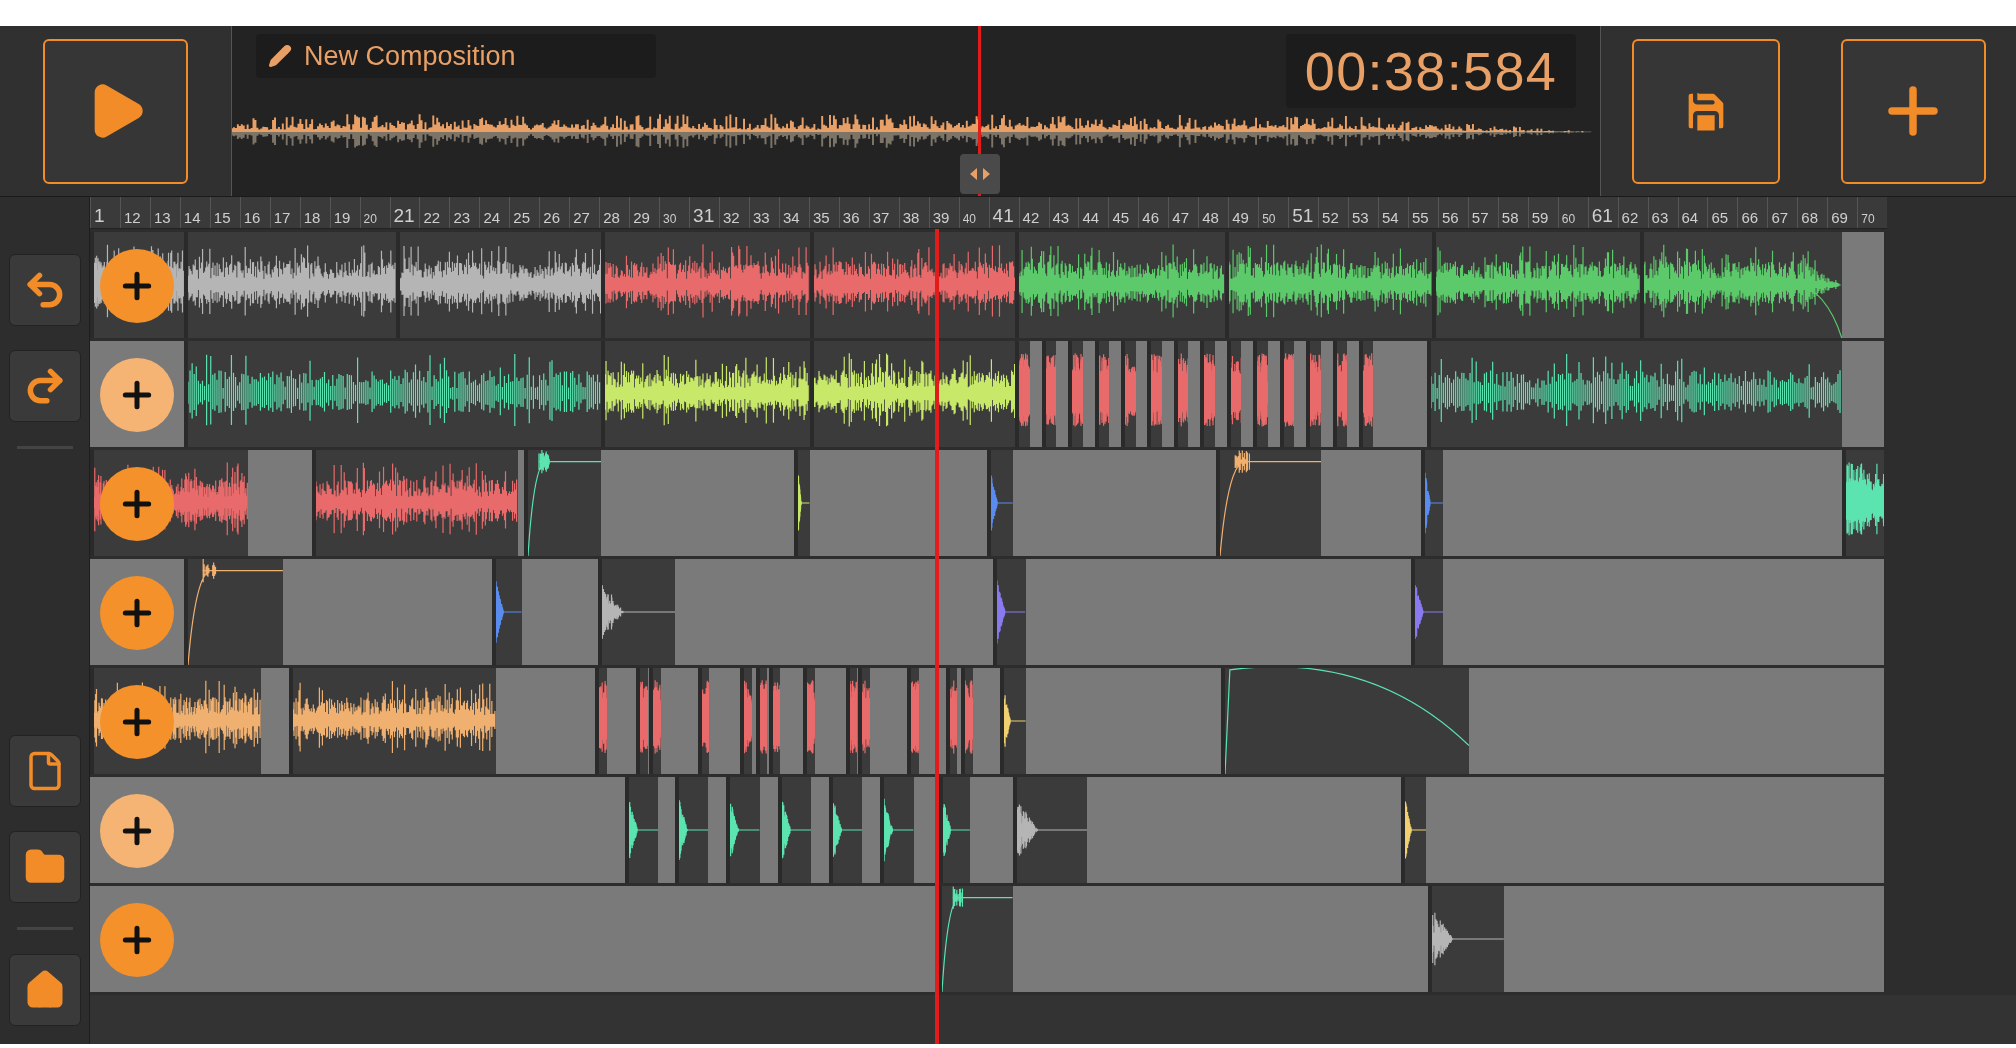 The height and width of the screenshot is (1048, 2016). Describe the element at coordinates (1033, 212) in the screenshot. I see `ruler-label: 42` at that location.